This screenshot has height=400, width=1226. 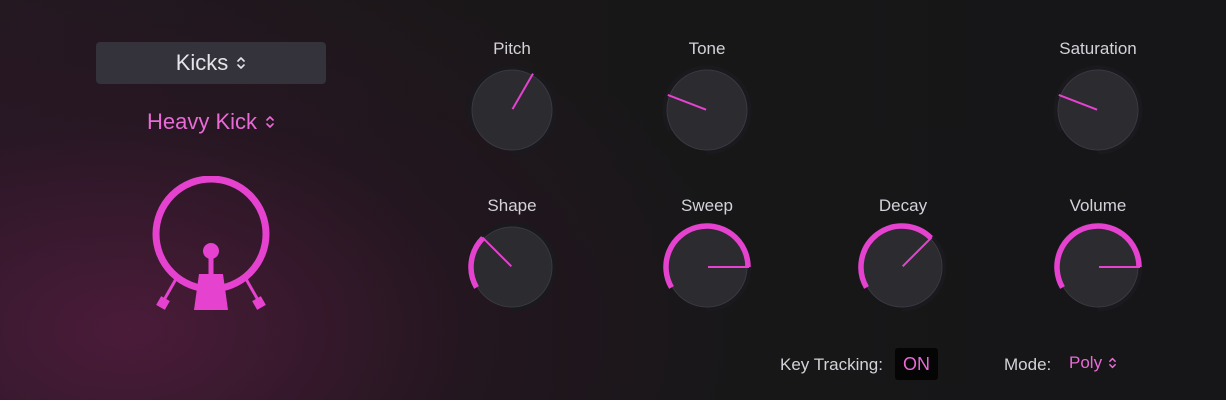 I want to click on volume-knob, so click(x=1098, y=267).